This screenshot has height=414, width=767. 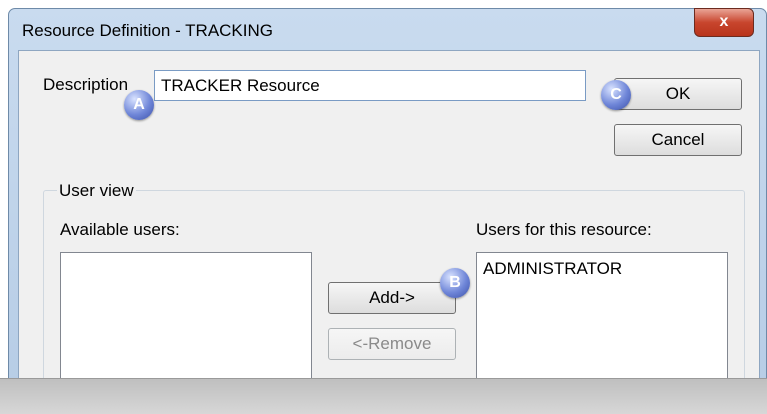 I want to click on window-title: Resource Definition - TRACKING, so click(x=147, y=30).